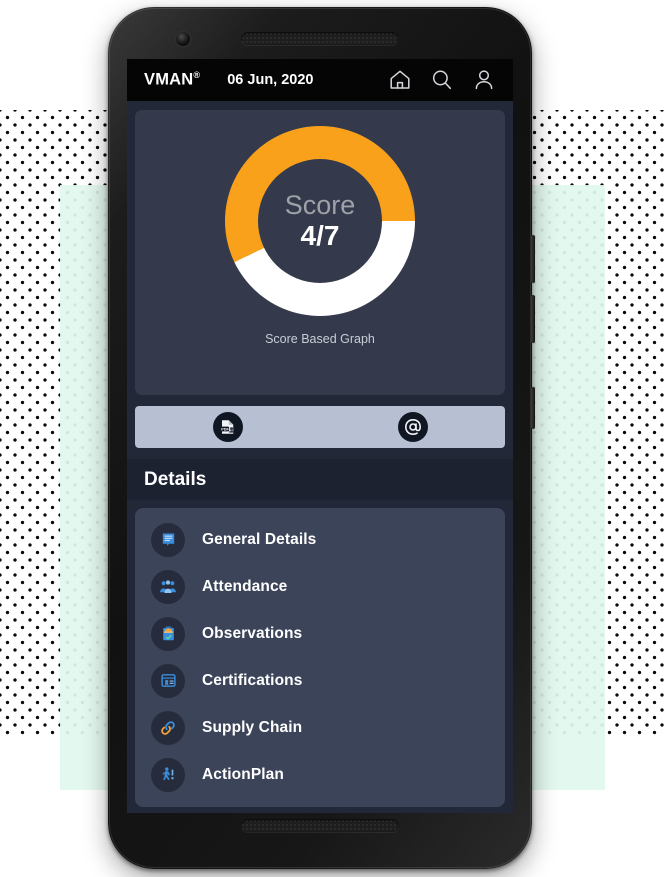 The height and width of the screenshot is (877, 665). Describe the element at coordinates (225, 429) in the screenshot. I see `svg-text: PDF` at that location.